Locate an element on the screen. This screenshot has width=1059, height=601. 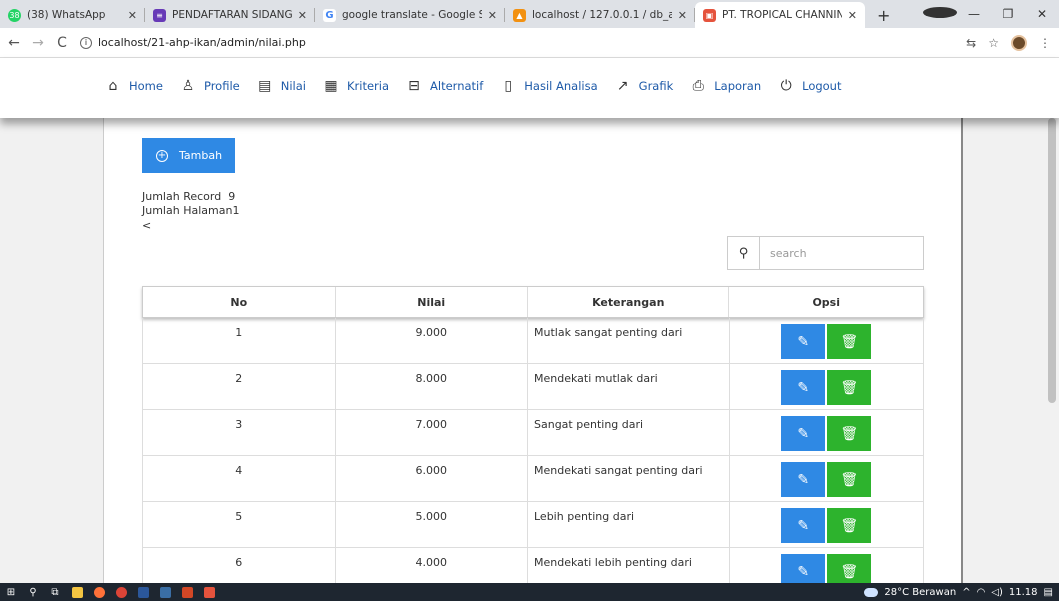
nav-label: Home is located at coordinates (146, 86).